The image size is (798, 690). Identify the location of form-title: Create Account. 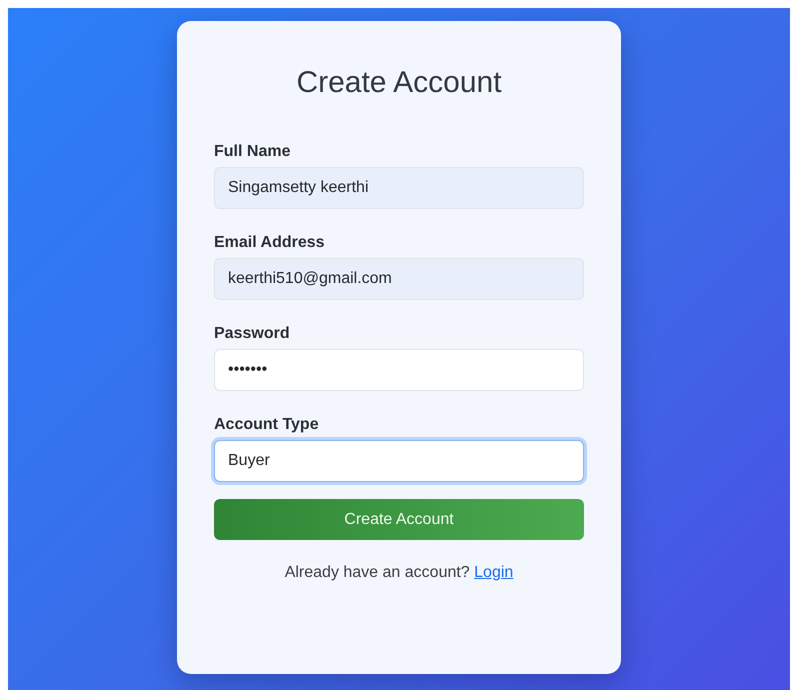
(399, 83).